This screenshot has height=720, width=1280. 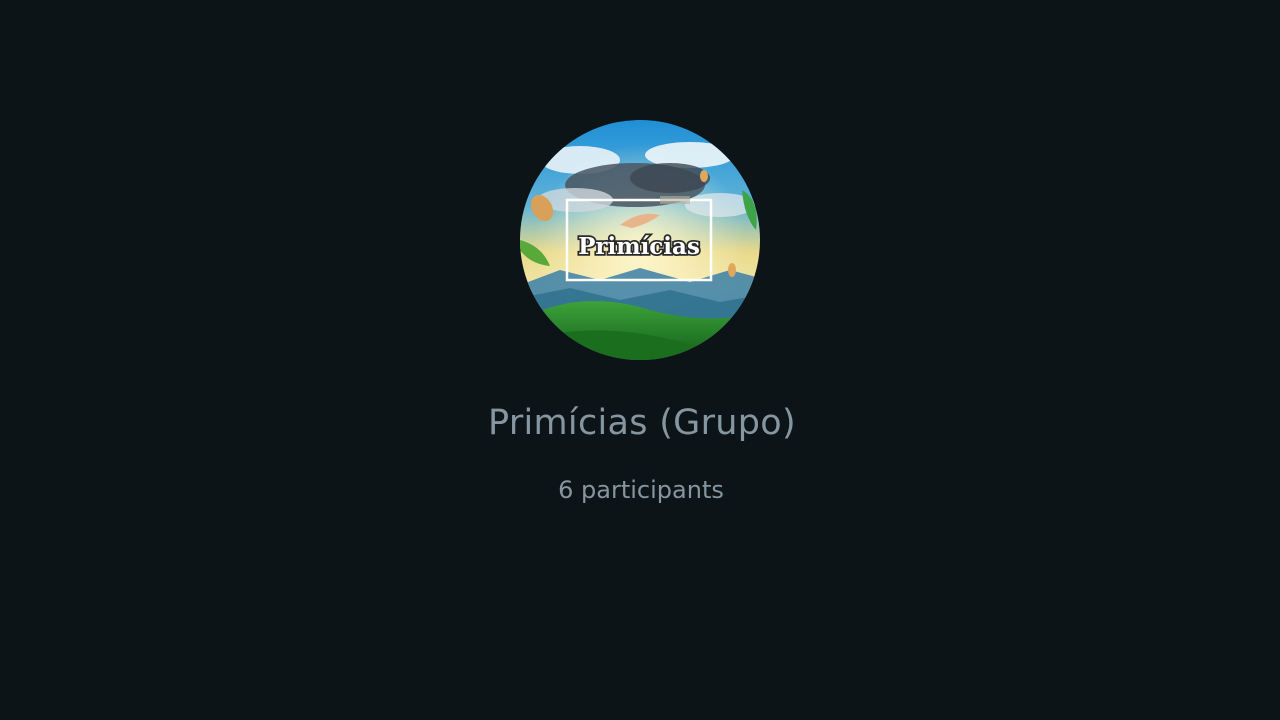 I want to click on group-name-title: Primícias (Grupo), so click(x=642, y=423).